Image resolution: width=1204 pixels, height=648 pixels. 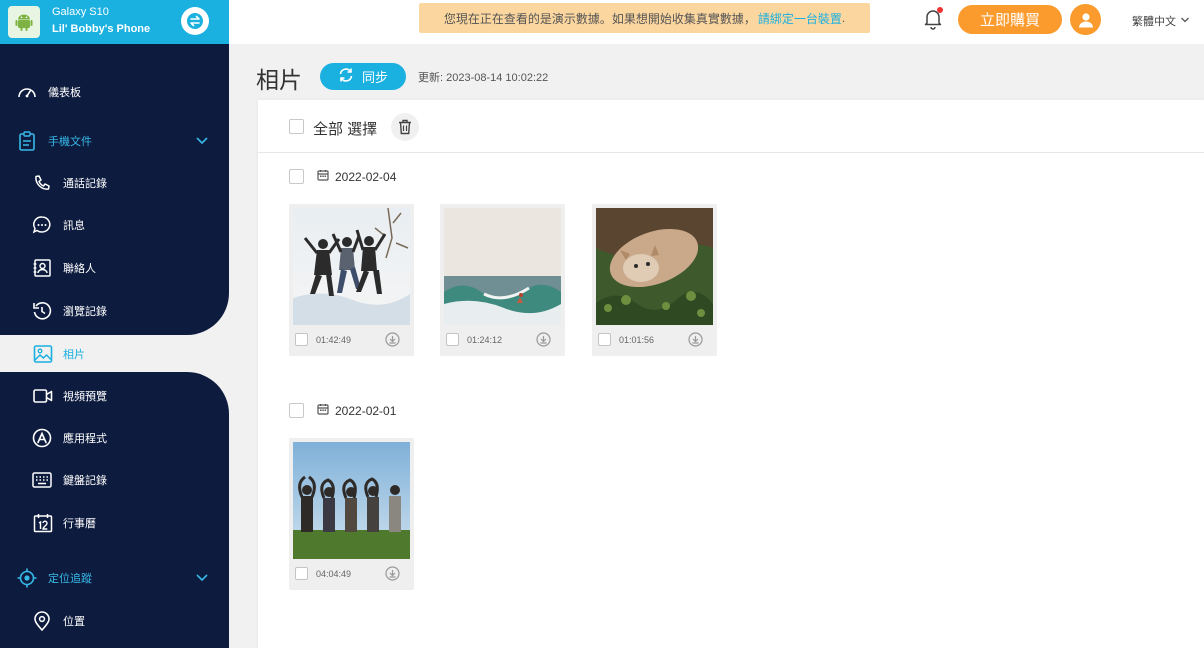 I want to click on user-avatar-icon, so click(x=1085, y=19).